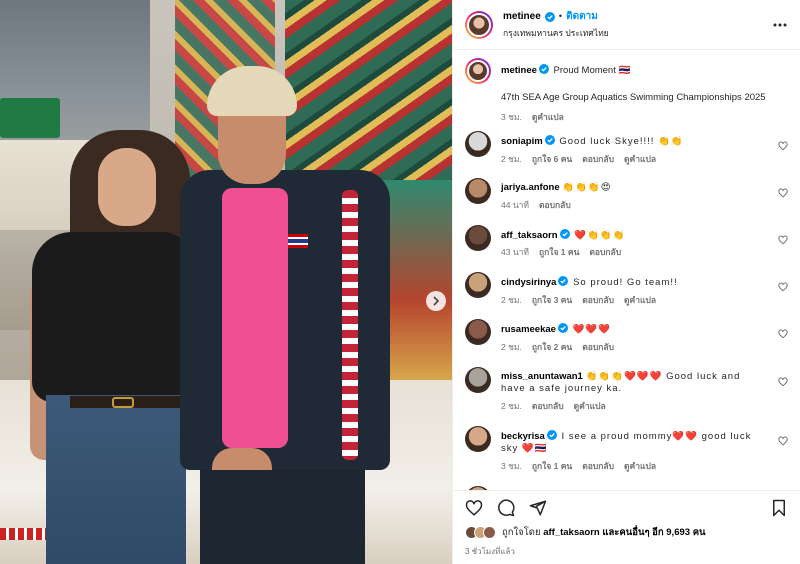 The image size is (800, 564). I want to click on comment-text: ❤️👏👏👏, so click(600, 235).